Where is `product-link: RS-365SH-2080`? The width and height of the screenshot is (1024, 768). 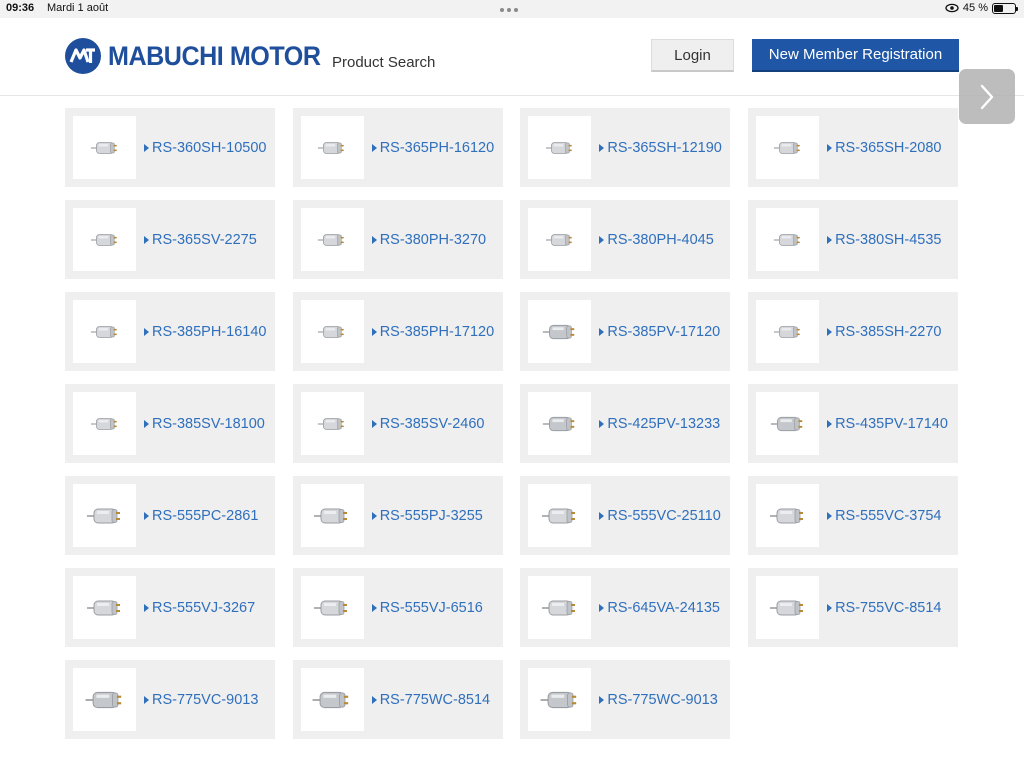 product-link: RS-365SH-2080 is located at coordinates (889, 148).